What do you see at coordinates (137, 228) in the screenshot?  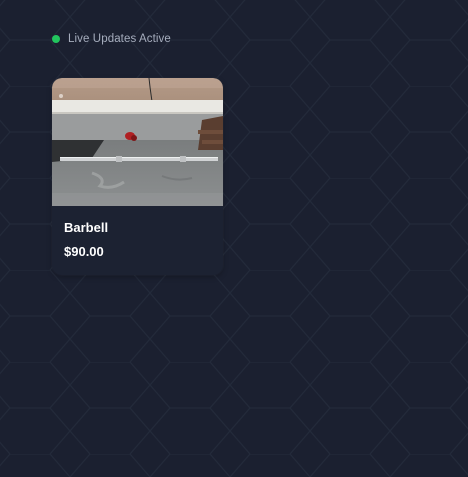 I see `listing-title: Barbell` at bounding box center [137, 228].